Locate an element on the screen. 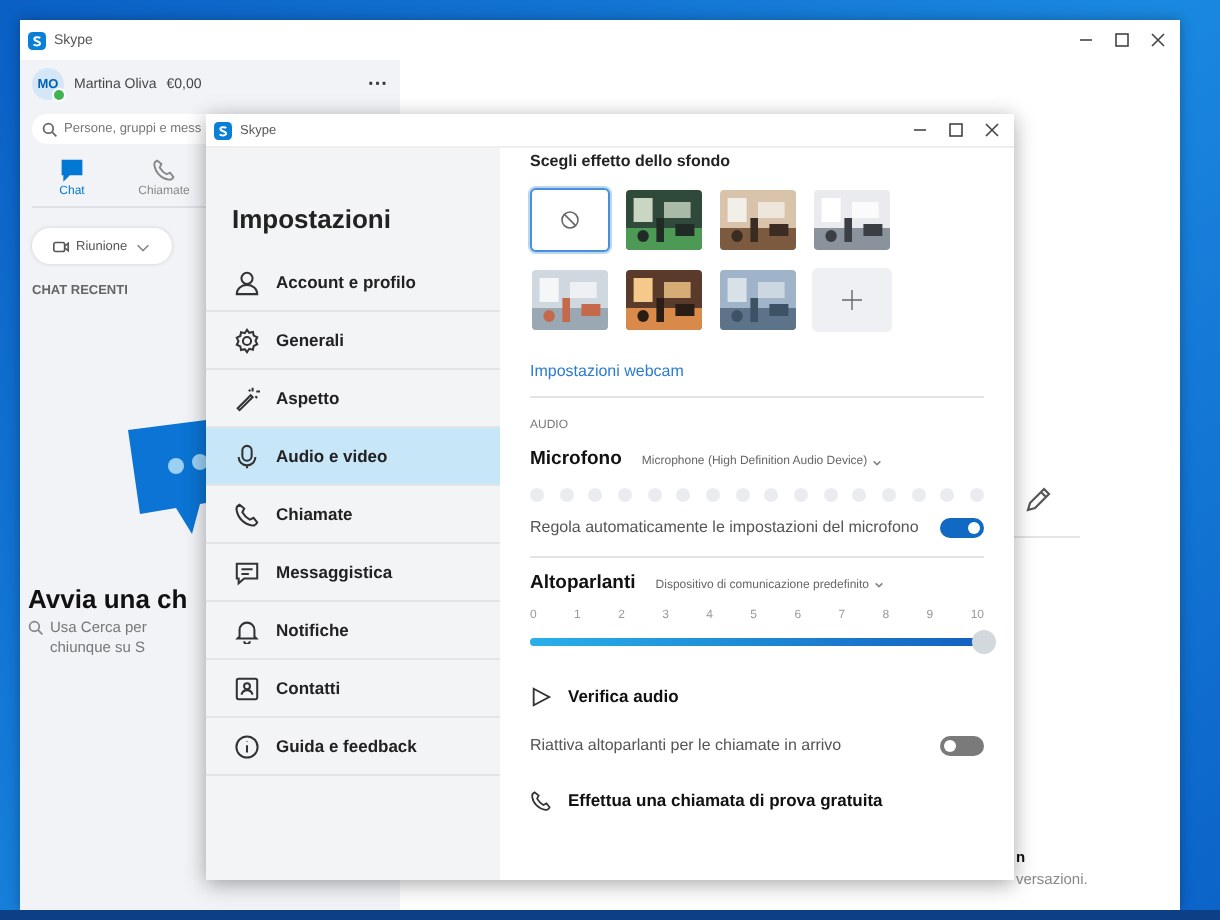 The height and width of the screenshot is (920, 1220). microphone-label: Microfono is located at coordinates (576, 459).